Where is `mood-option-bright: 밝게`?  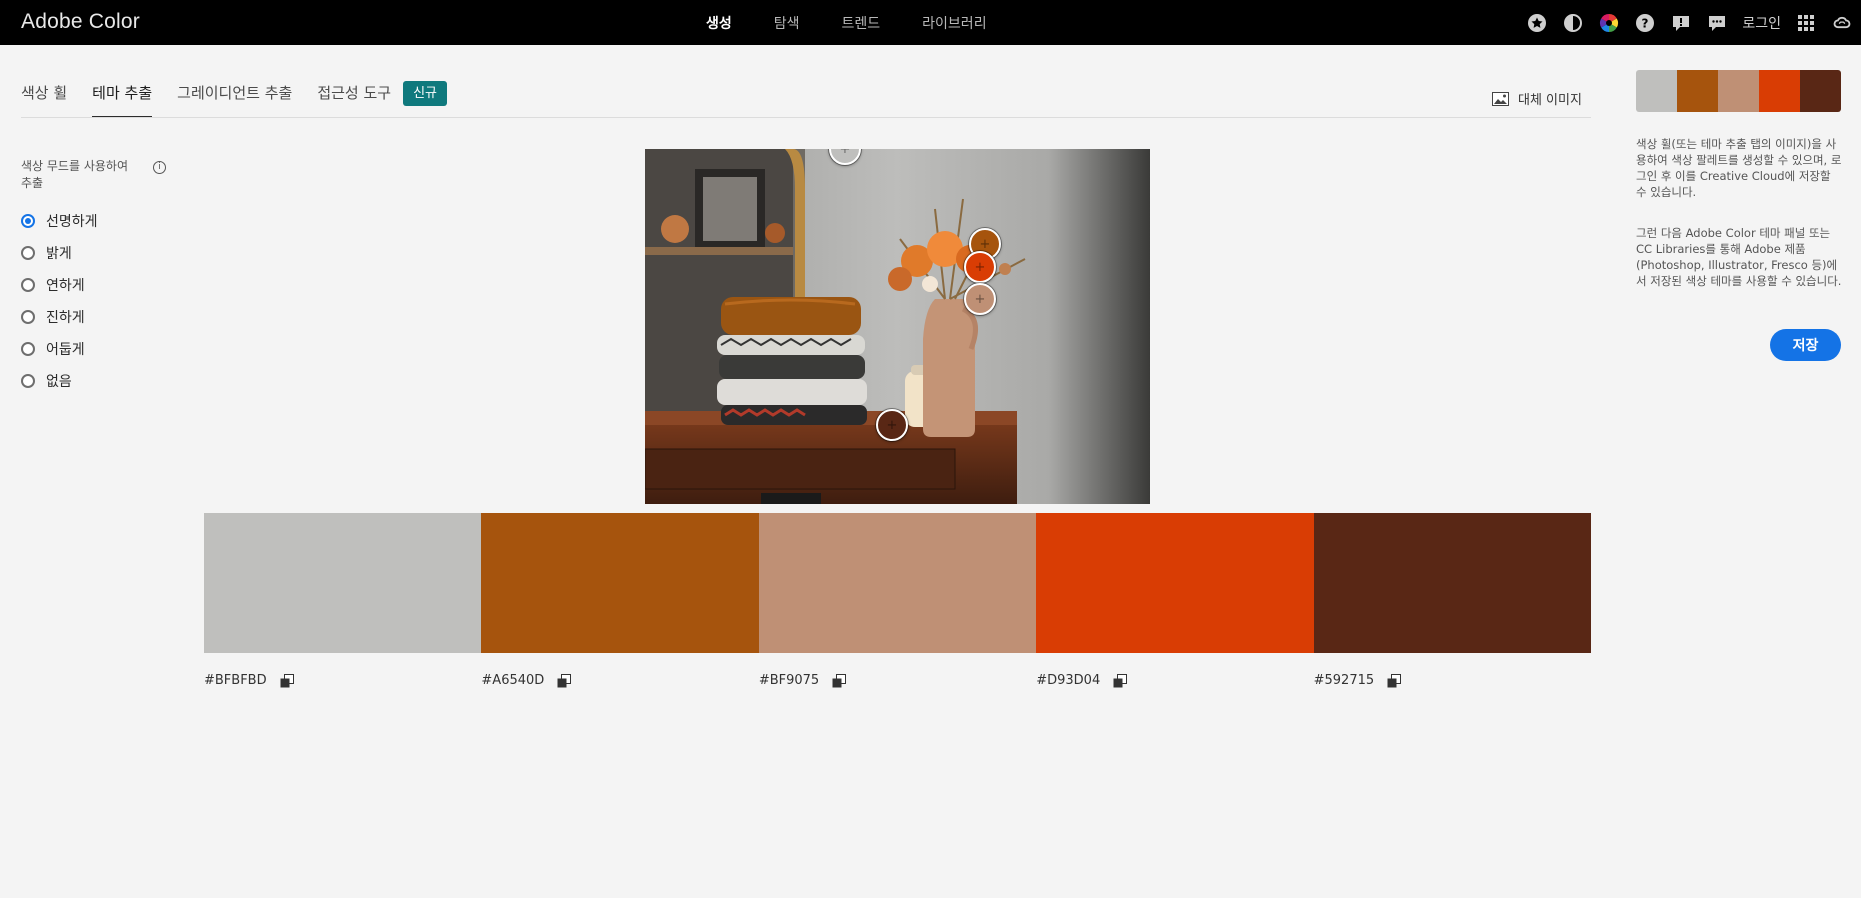
mood-option-bright: 밝게 is located at coordinates (93, 253).